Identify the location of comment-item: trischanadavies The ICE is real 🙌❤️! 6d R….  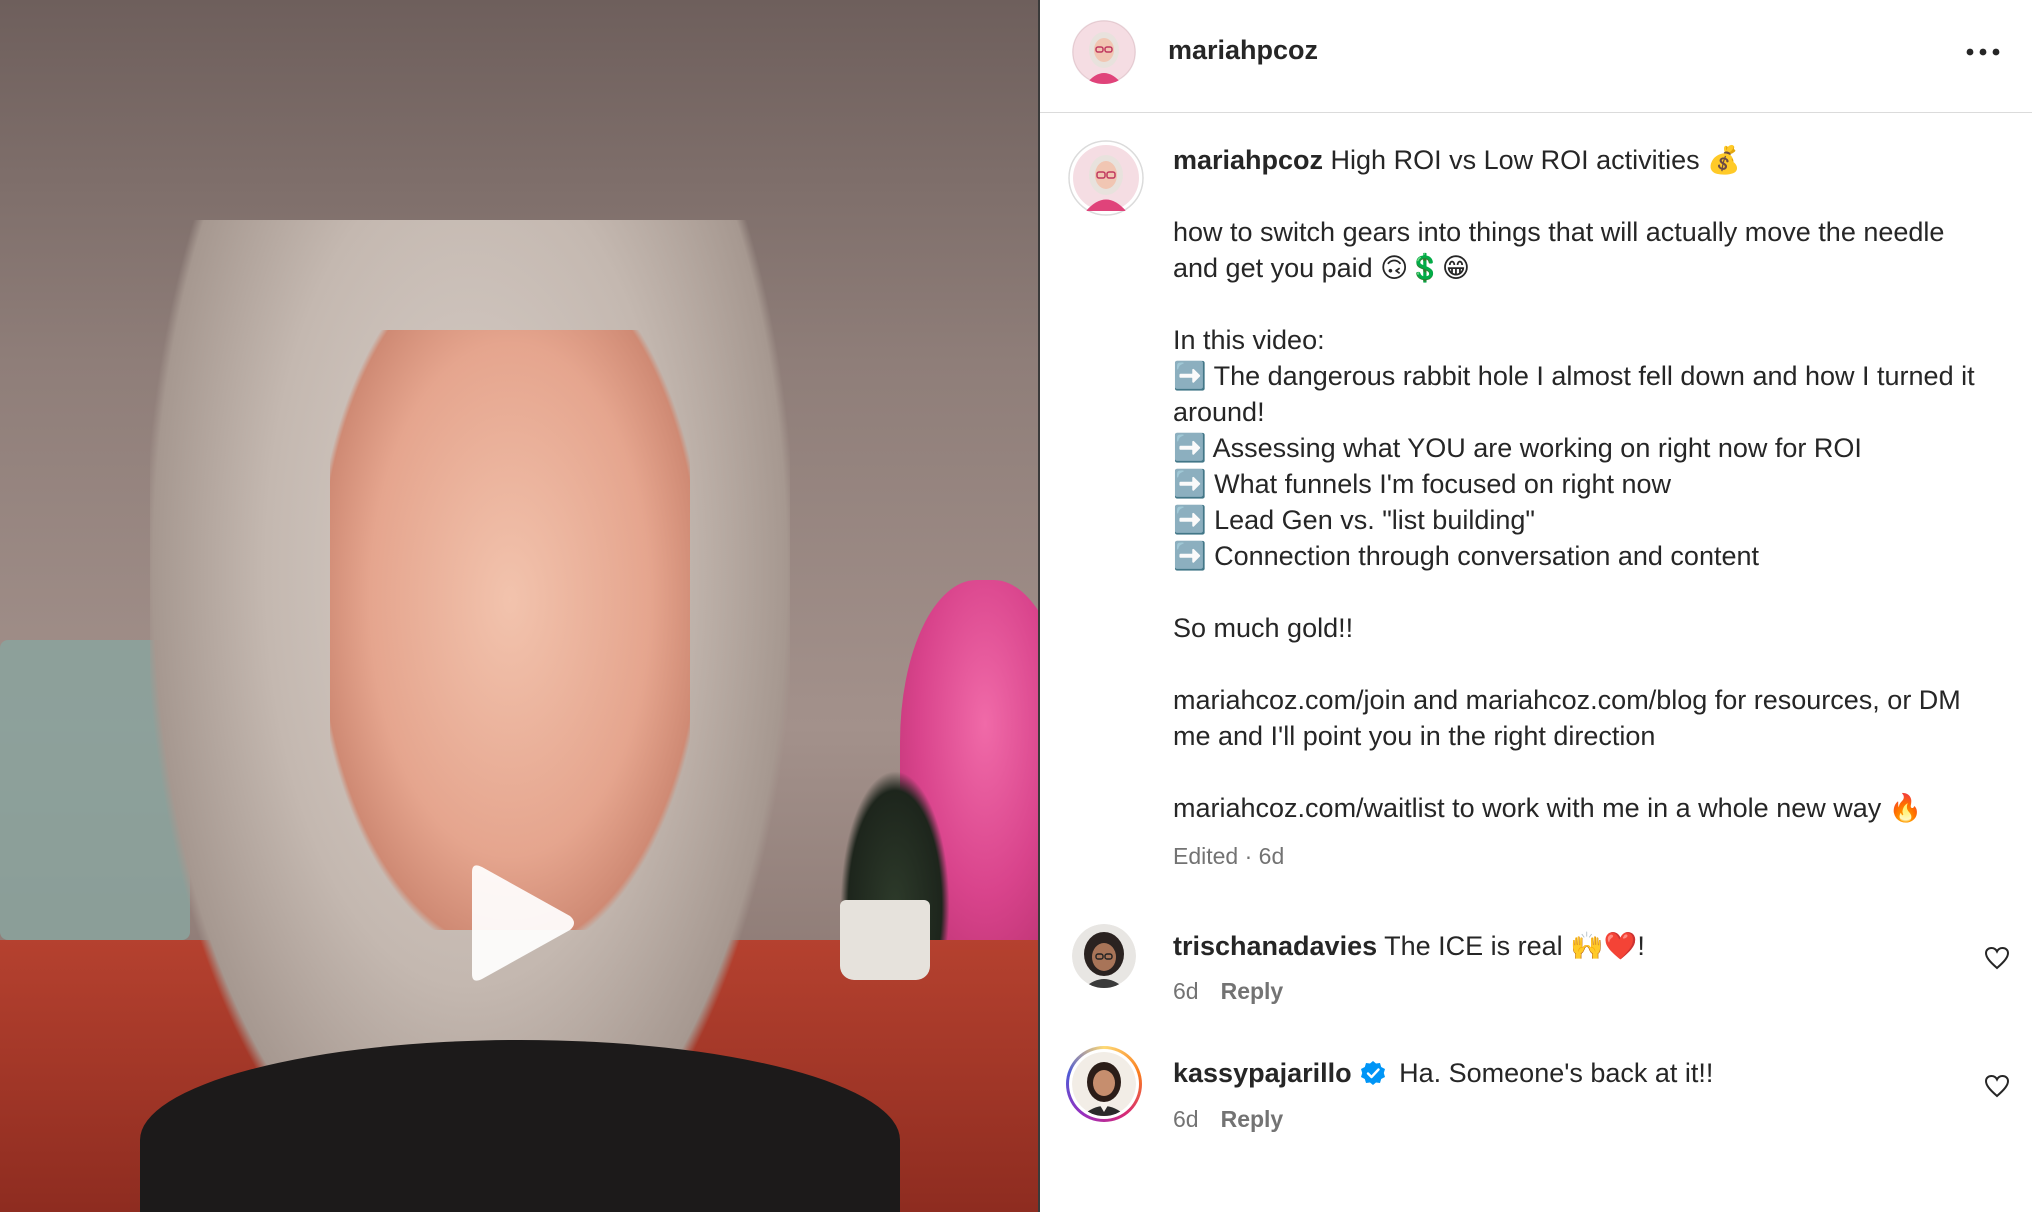
(1536, 973).